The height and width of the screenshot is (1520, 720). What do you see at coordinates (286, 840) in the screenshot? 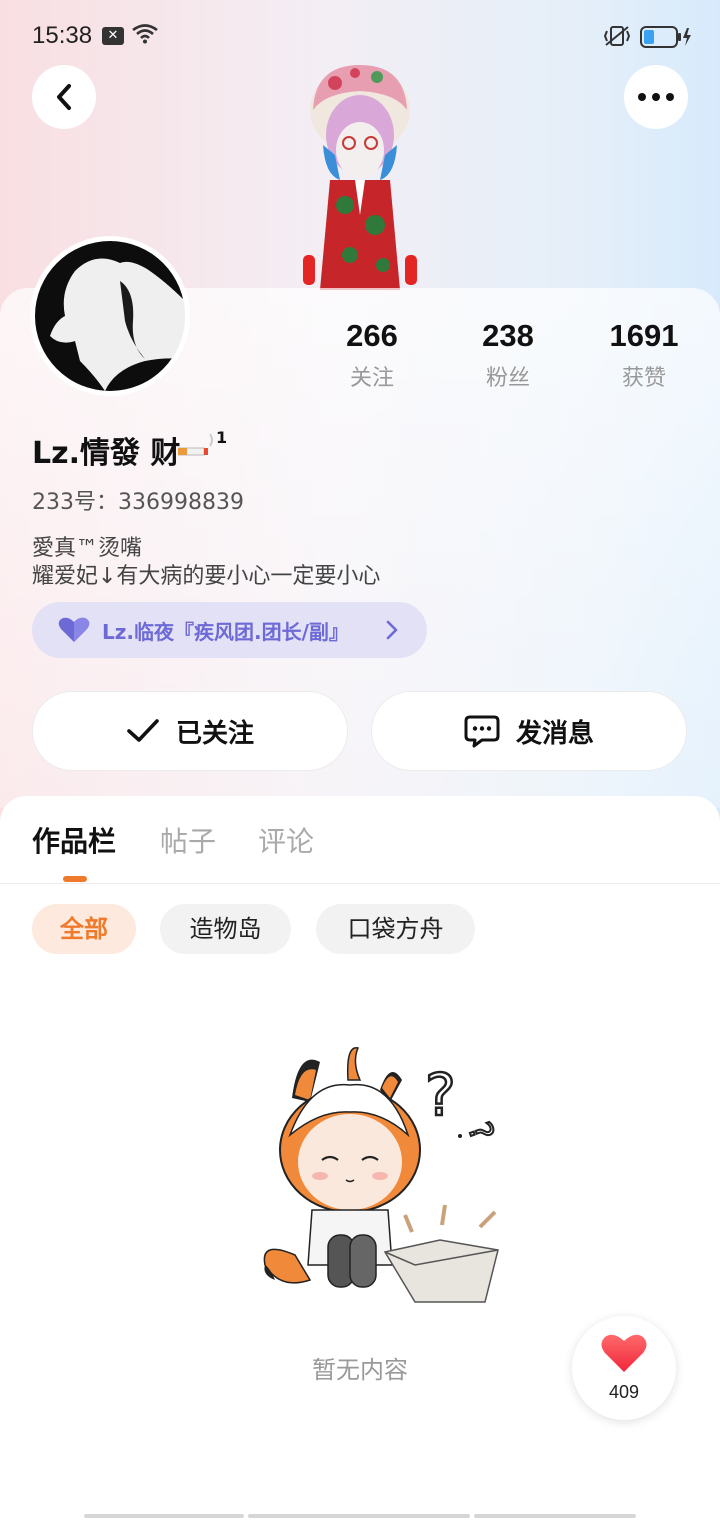
I see `tab-comments: 评论` at bounding box center [286, 840].